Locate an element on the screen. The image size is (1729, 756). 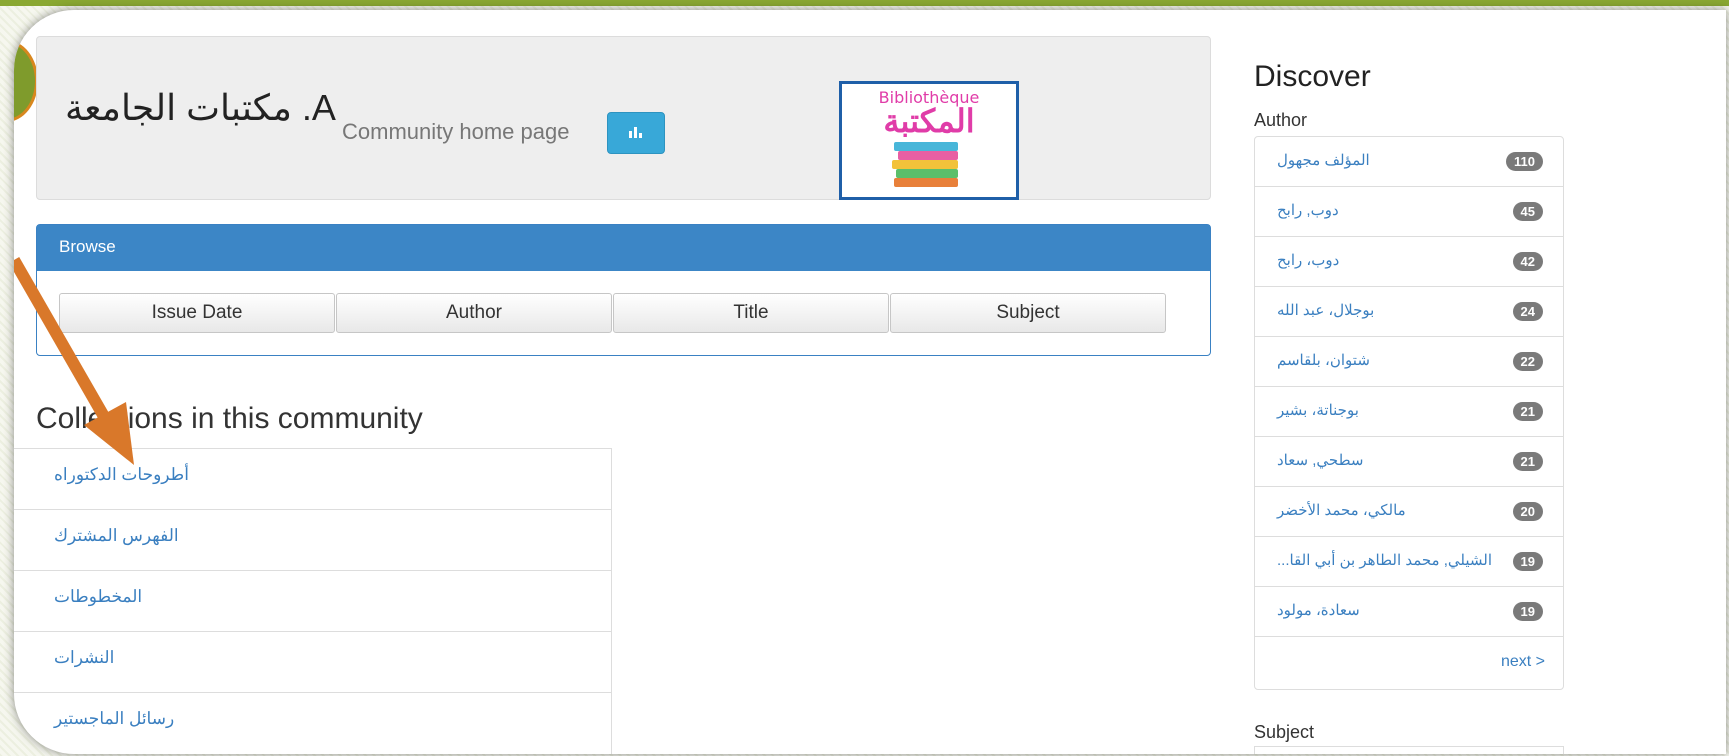
subject-facet-label: Subject is located at coordinates (1284, 732).